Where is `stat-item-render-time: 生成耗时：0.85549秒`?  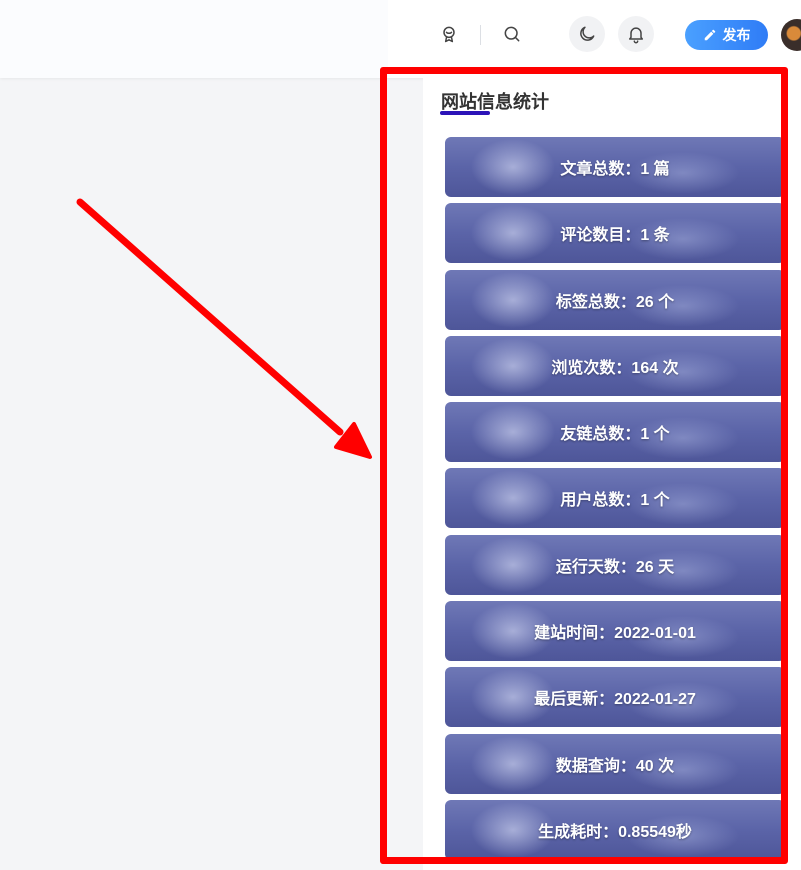
stat-item-render-time: 生成耗时：0.85549秒 is located at coordinates (615, 829).